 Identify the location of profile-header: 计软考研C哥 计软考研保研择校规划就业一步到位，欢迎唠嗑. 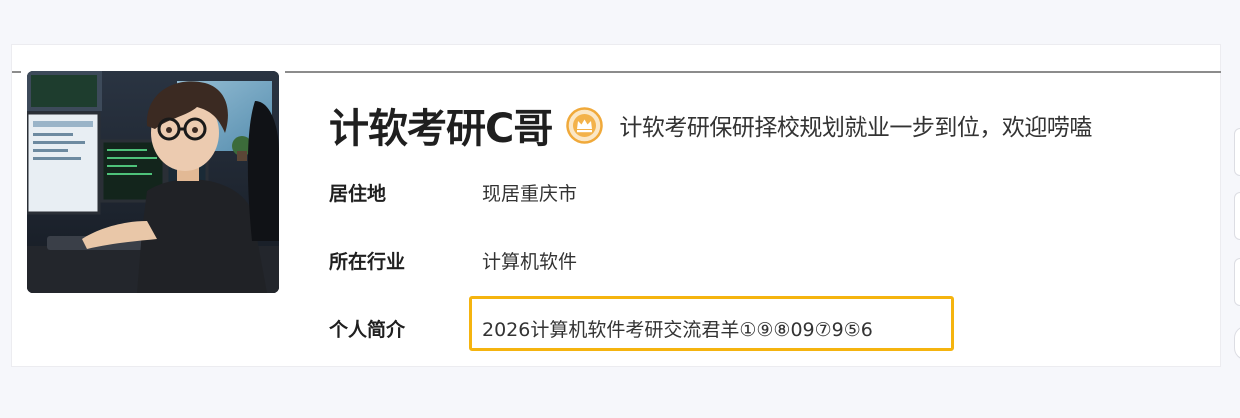
(710, 125).